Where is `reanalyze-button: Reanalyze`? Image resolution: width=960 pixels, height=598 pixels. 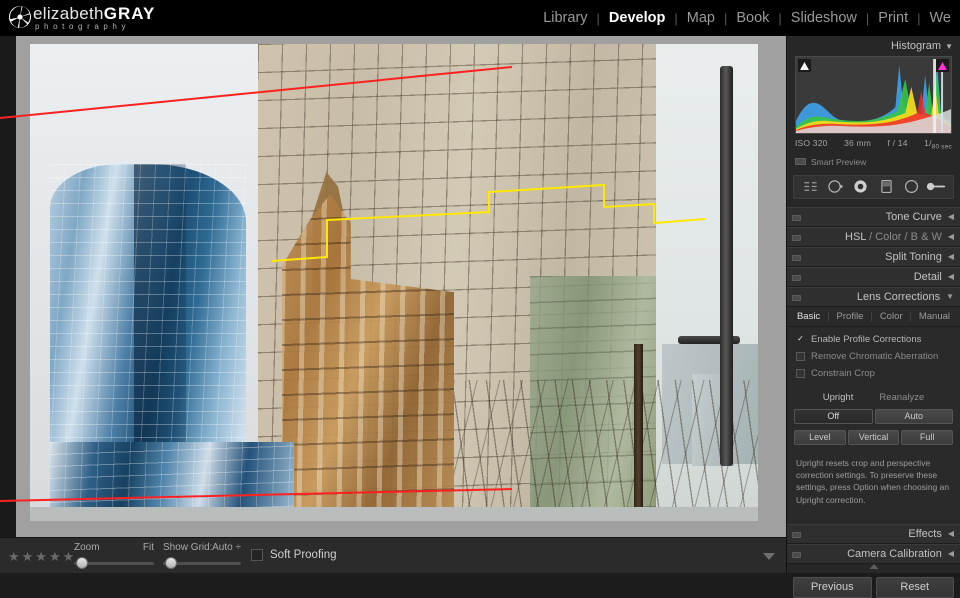
reanalyze-button: Reanalyze is located at coordinates (901, 397).